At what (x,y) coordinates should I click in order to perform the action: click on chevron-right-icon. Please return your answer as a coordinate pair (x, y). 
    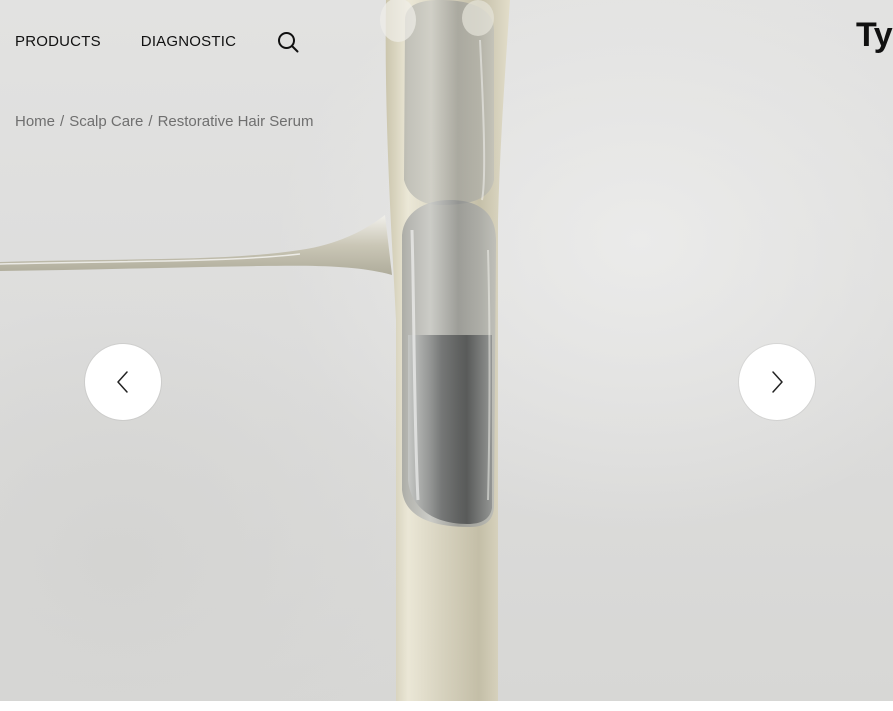
    Looking at the image, I should click on (777, 382).